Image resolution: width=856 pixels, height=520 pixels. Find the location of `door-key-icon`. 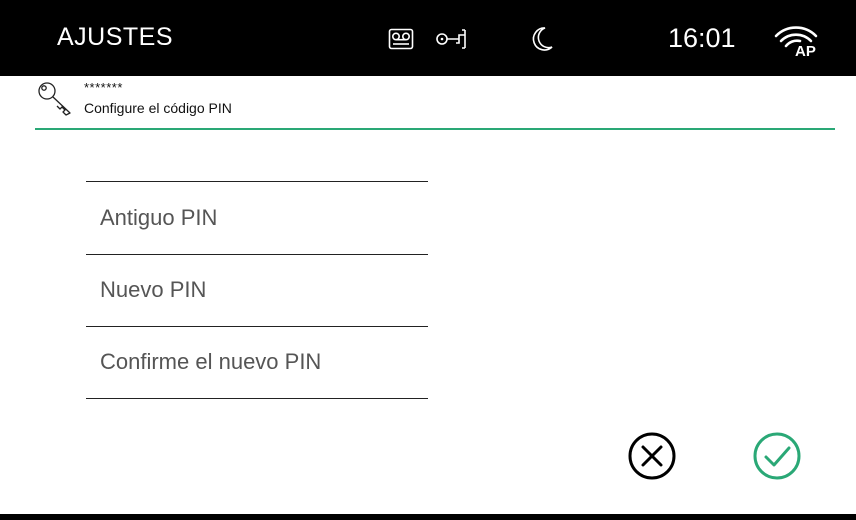

door-key-icon is located at coordinates (451, 39).